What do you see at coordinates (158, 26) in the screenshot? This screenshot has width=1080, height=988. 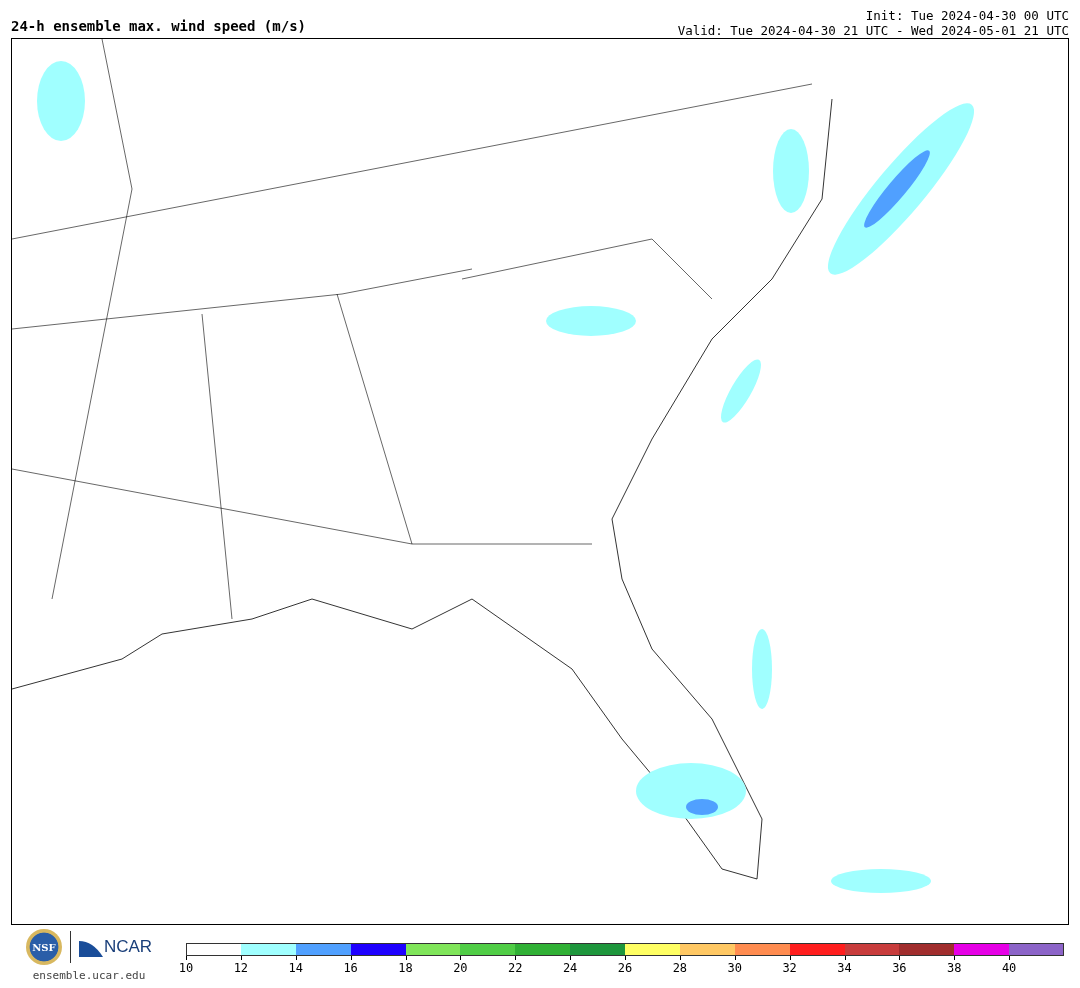 I see `chart-title: 24-h ensemble max. wind speed (m/s)` at bounding box center [158, 26].